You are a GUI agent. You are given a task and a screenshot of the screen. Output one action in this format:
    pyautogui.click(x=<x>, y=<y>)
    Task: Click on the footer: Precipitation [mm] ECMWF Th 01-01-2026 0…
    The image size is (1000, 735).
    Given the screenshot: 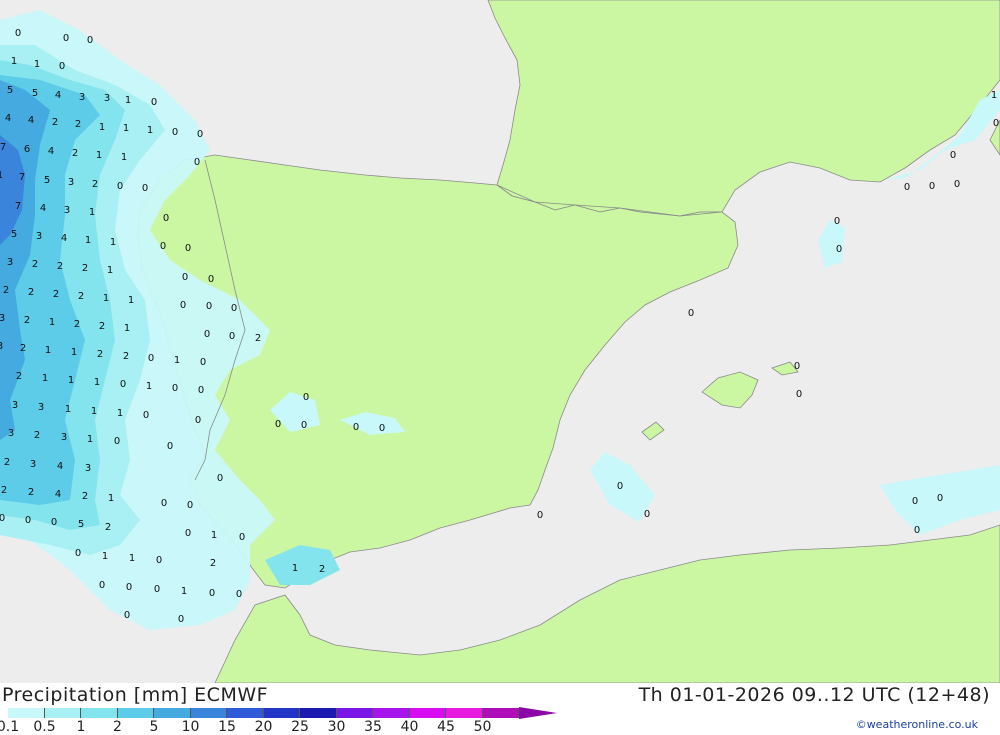 What is the action you would take?
    pyautogui.click(x=500, y=709)
    